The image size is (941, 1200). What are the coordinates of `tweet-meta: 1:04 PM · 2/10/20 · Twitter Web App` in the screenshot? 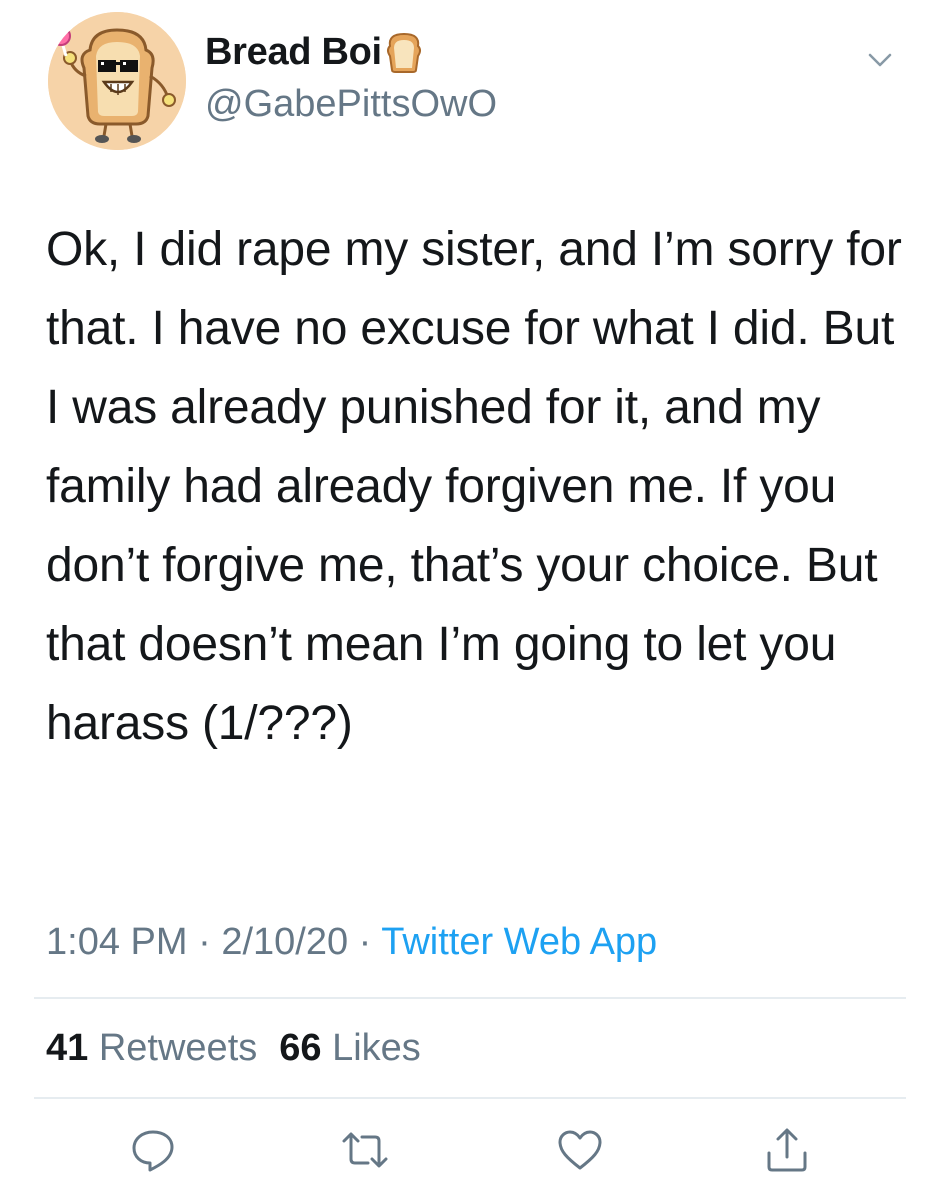 It's located at (351, 942).